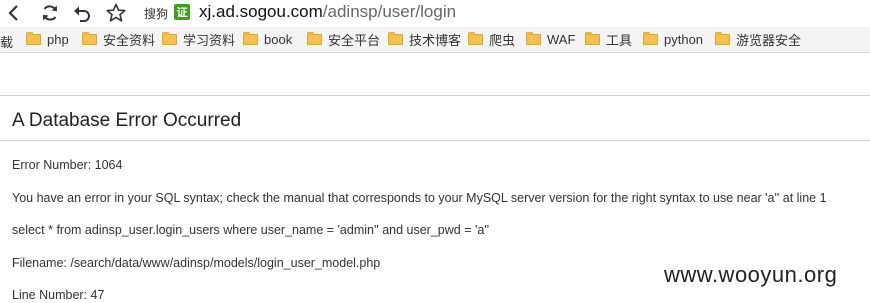 Image resolution: width=870 pixels, height=303 pixels. What do you see at coordinates (354, 40) in the screenshot?
I see `bookmark-label: 安全平台` at bounding box center [354, 40].